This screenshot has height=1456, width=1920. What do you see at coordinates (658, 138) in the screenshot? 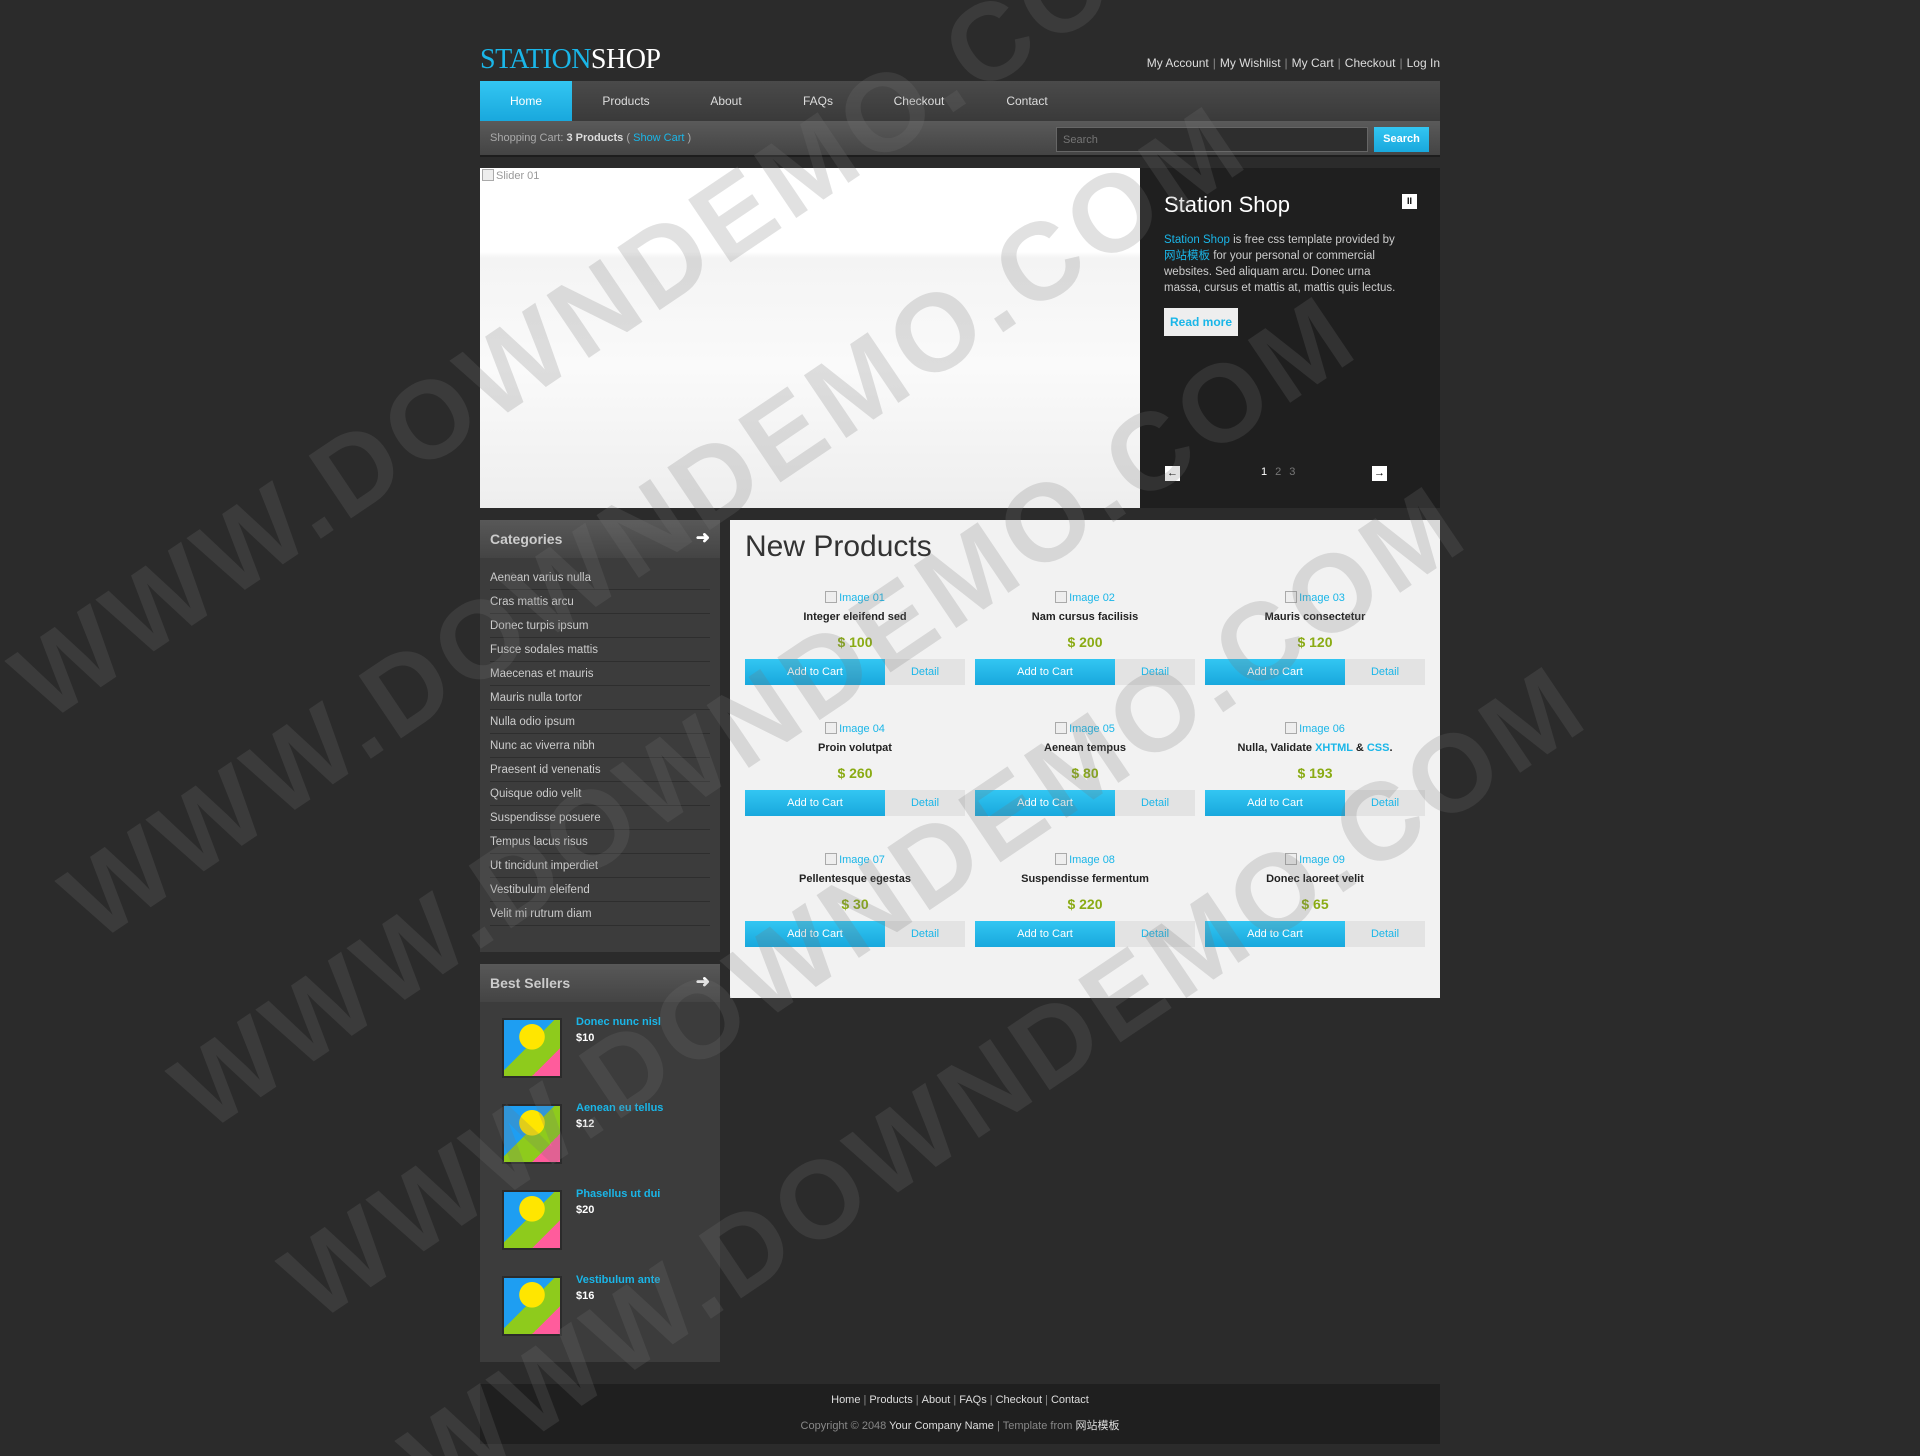
I see `show-cart-link: Show Cart` at bounding box center [658, 138].